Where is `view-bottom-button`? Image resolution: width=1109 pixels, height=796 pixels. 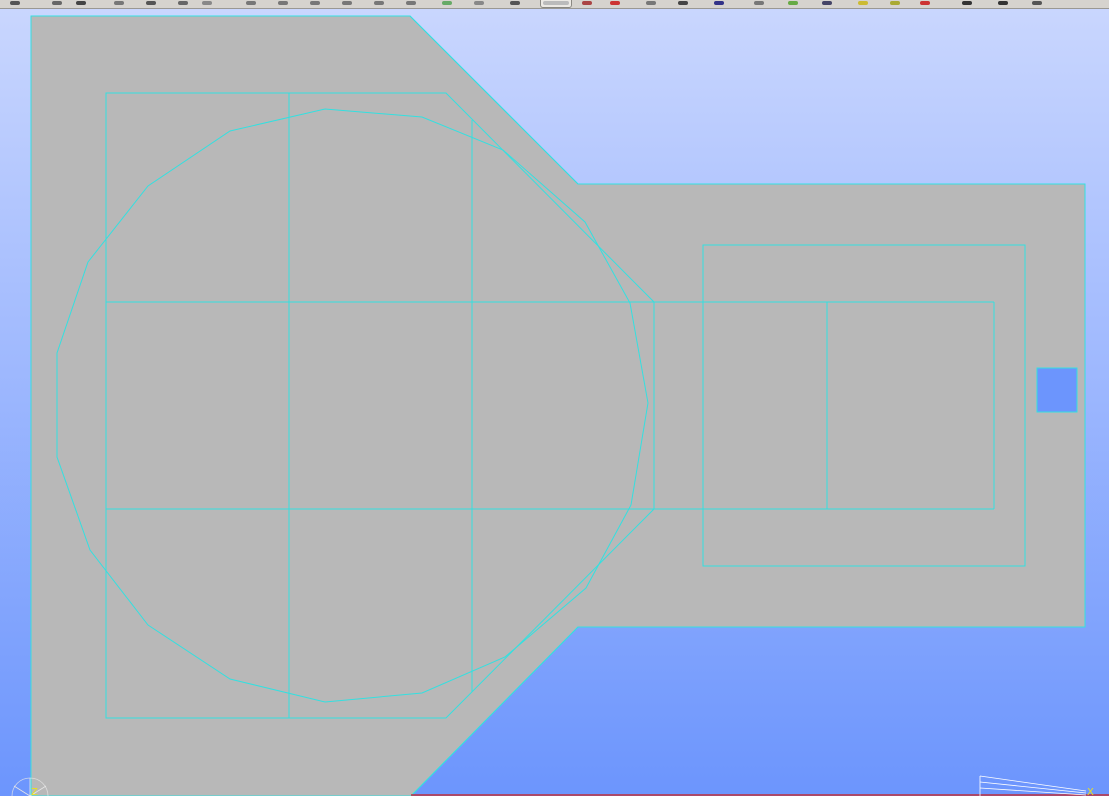 view-bottom-button is located at coordinates (411, 3).